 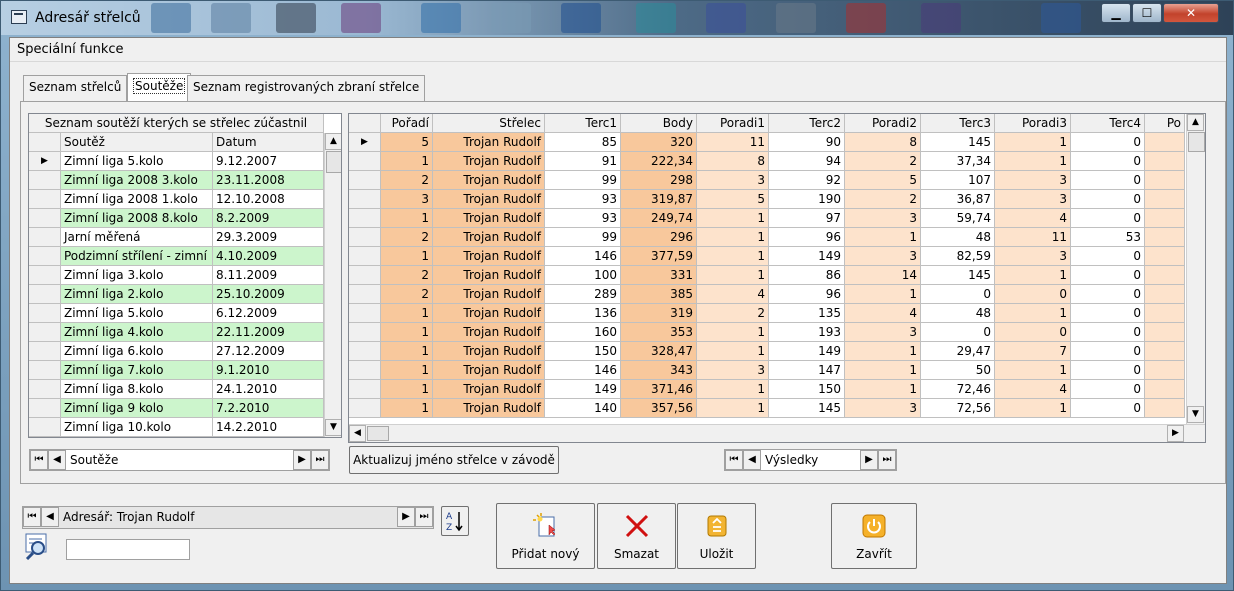 What do you see at coordinates (268, 180) in the screenshot?
I see `competition-date-cell: 23.11.2008` at bounding box center [268, 180].